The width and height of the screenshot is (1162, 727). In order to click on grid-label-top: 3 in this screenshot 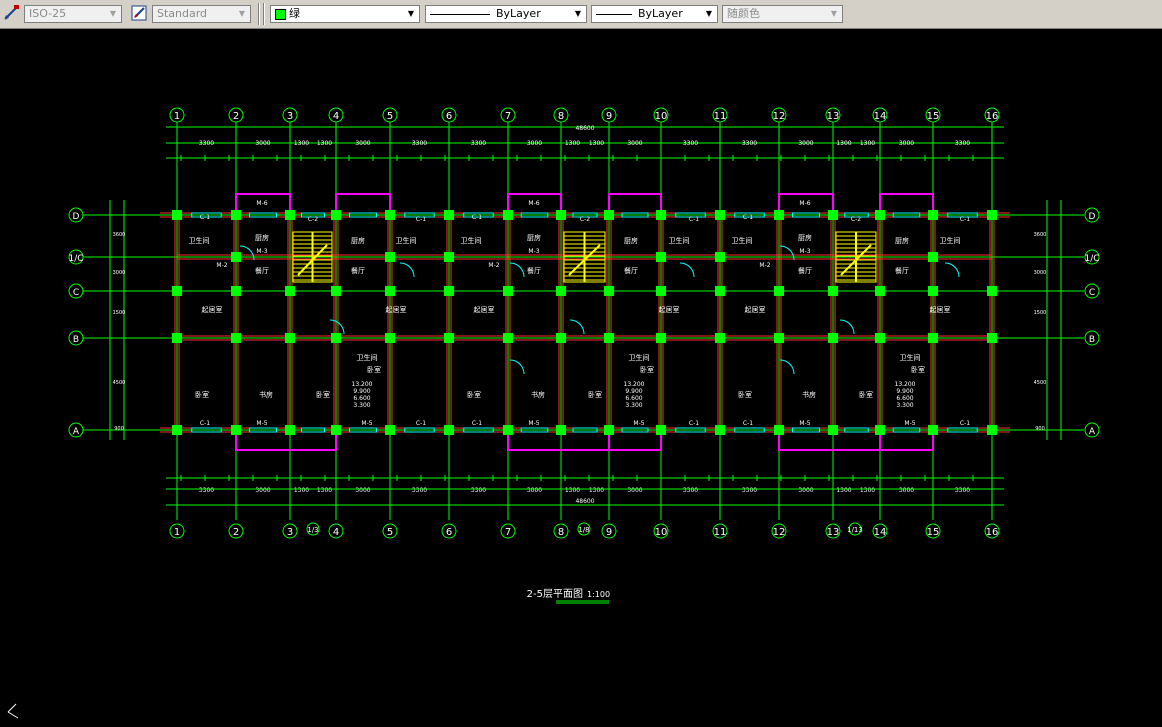, I will do `click(290, 116)`.